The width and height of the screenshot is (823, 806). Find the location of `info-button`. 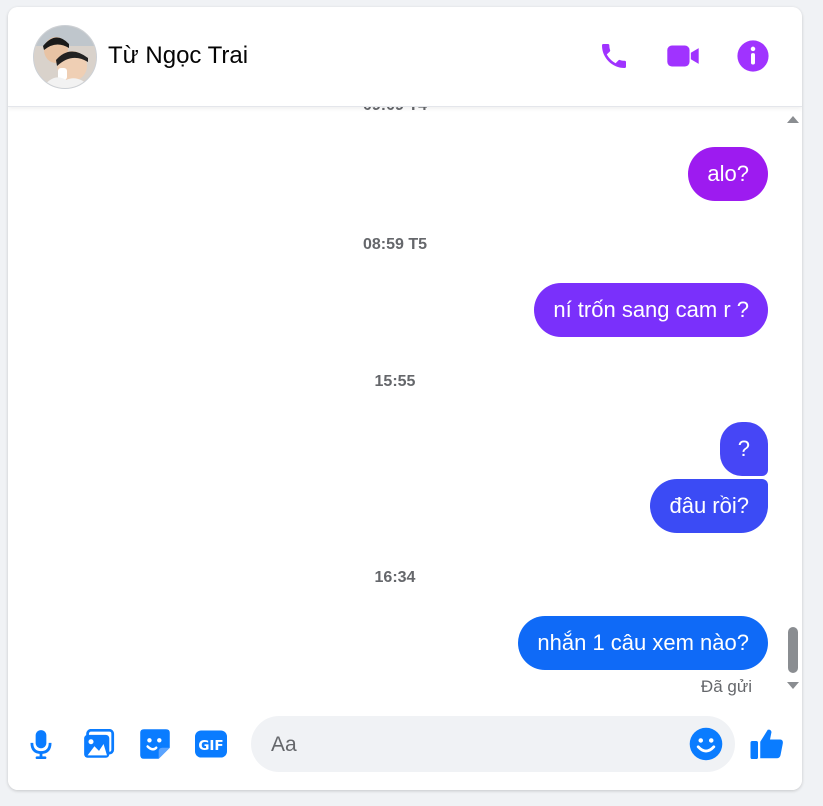

info-button is located at coordinates (753, 56).